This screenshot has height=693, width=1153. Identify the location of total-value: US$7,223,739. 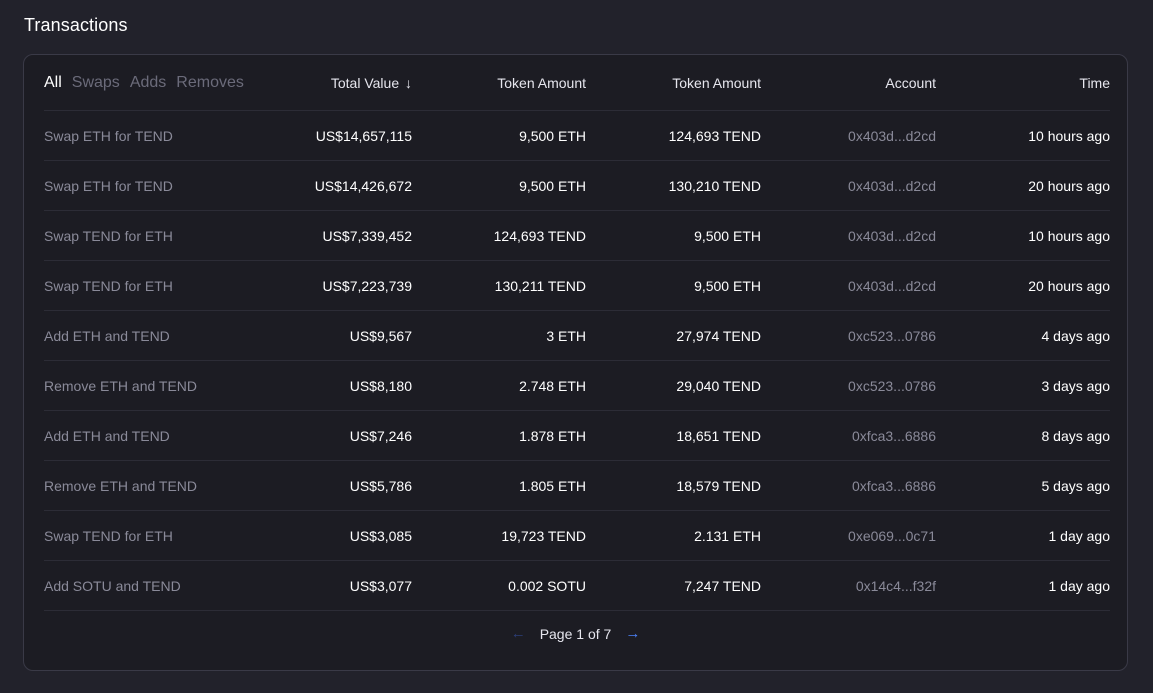
(367, 285).